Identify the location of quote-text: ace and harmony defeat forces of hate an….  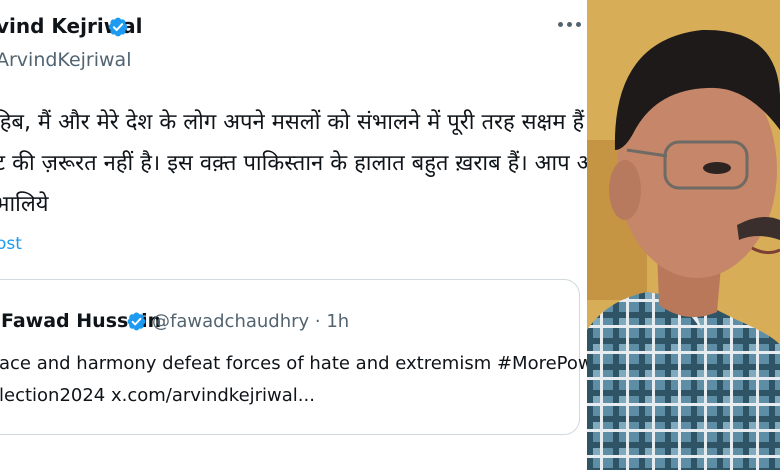
(293, 380).